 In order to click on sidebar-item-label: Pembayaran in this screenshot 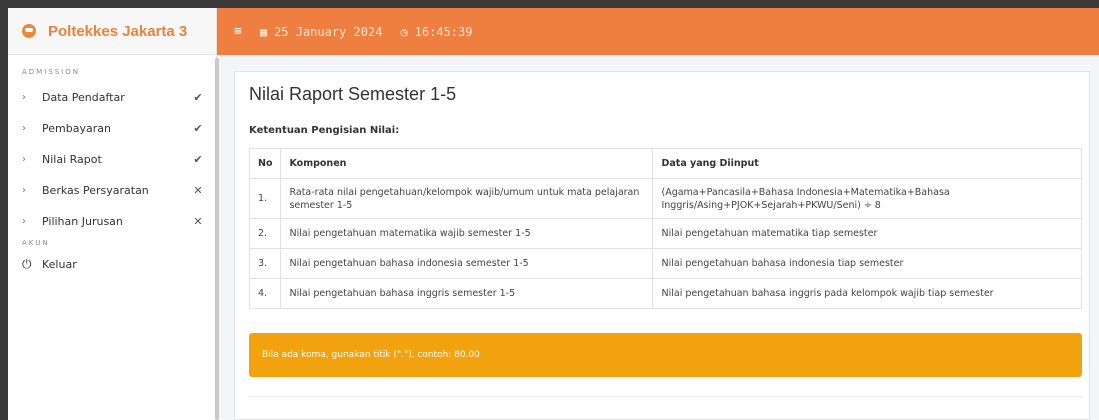, I will do `click(76, 128)`.